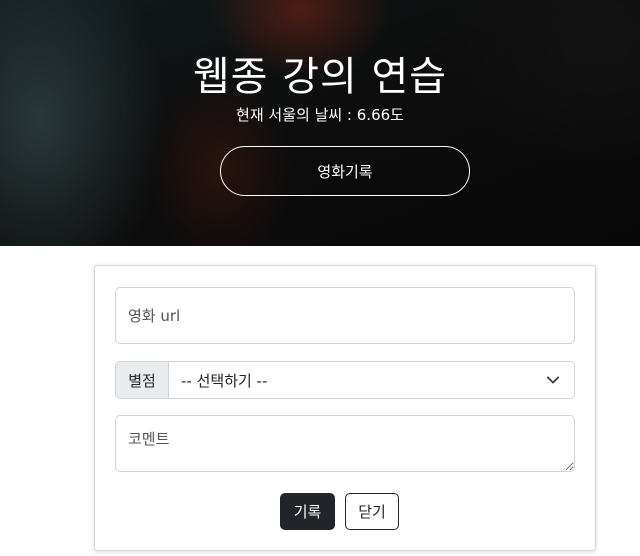 This screenshot has width=640, height=556. I want to click on weather-text: 현재 서울의 날씨 : 6.66도, so click(320, 115).